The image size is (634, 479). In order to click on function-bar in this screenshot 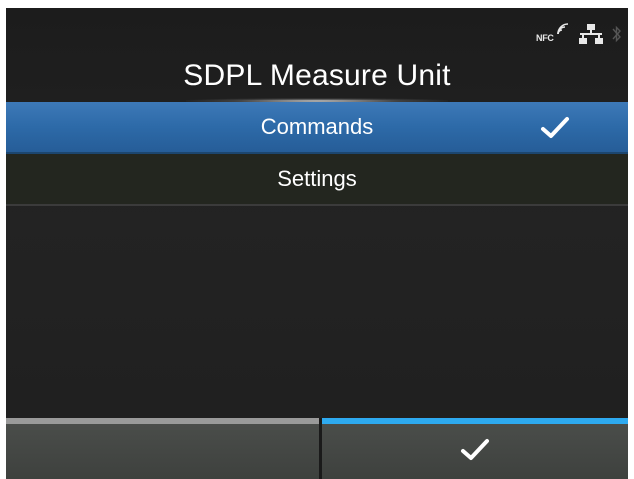, I will do `click(317, 448)`.